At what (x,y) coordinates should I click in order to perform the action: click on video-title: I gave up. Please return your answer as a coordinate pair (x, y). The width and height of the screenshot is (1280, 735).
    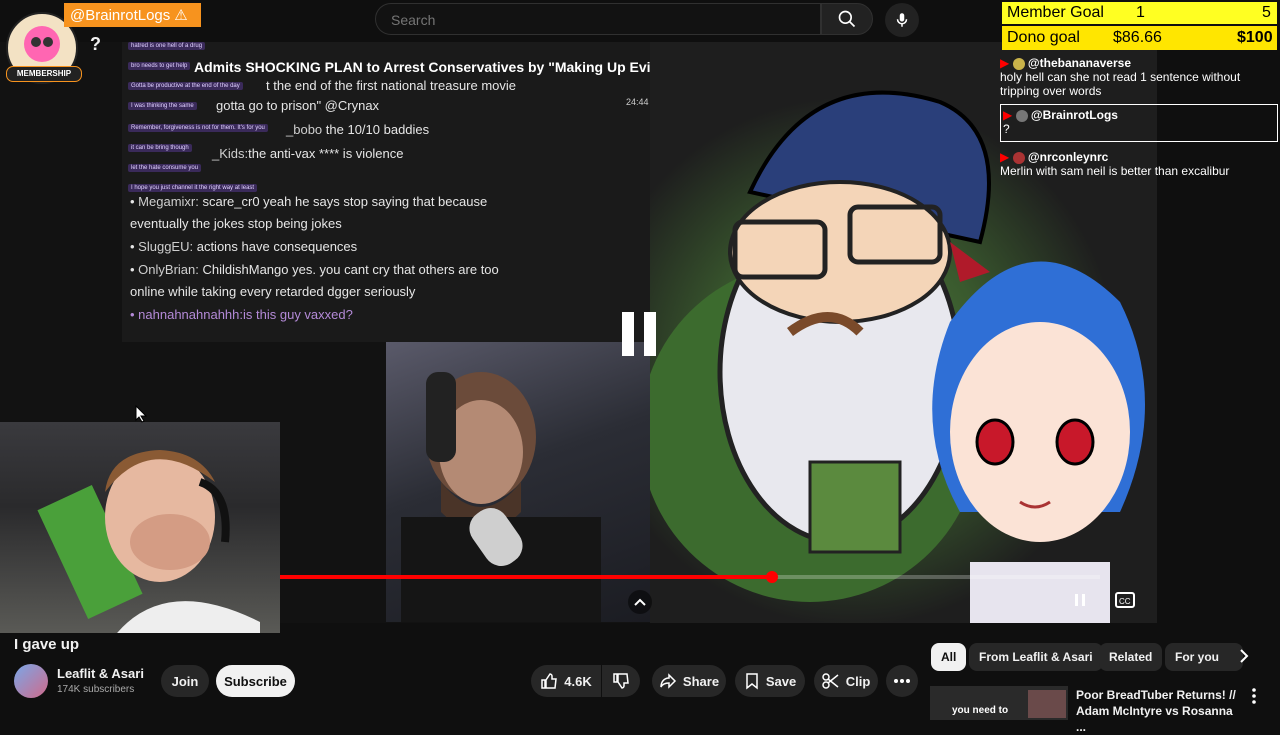
    Looking at the image, I should click on (47, 644).